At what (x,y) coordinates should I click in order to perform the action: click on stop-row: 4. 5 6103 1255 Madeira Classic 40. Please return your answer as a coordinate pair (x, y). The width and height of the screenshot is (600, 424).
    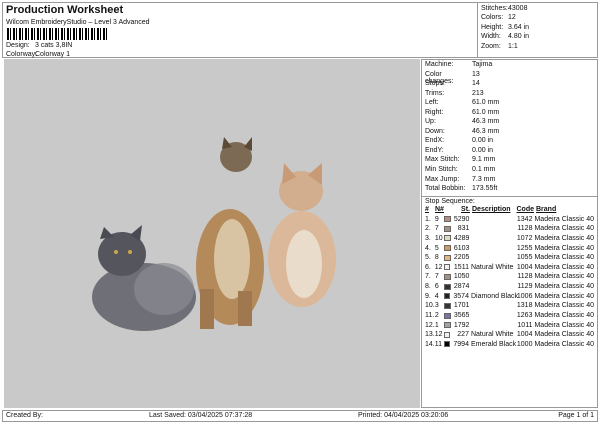
    Looking at the image, I should click on (509, 248).